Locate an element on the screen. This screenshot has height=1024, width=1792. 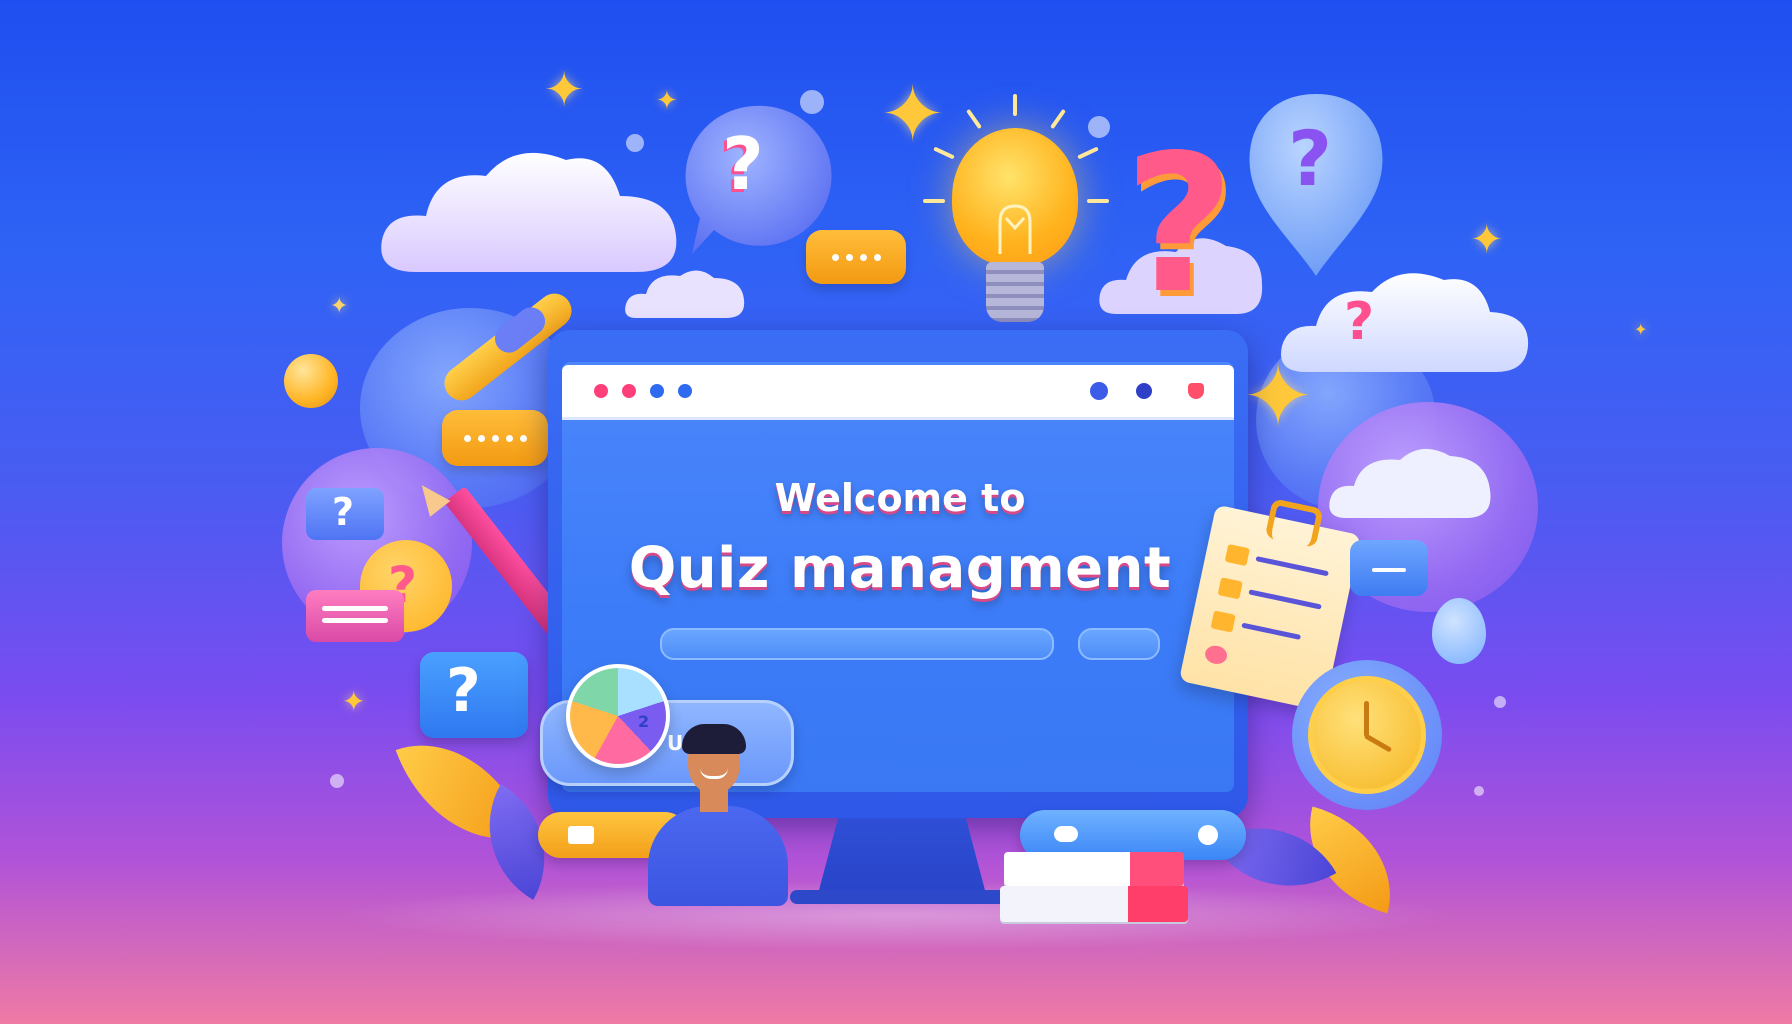
avatar is located at coordinates (718, 856).